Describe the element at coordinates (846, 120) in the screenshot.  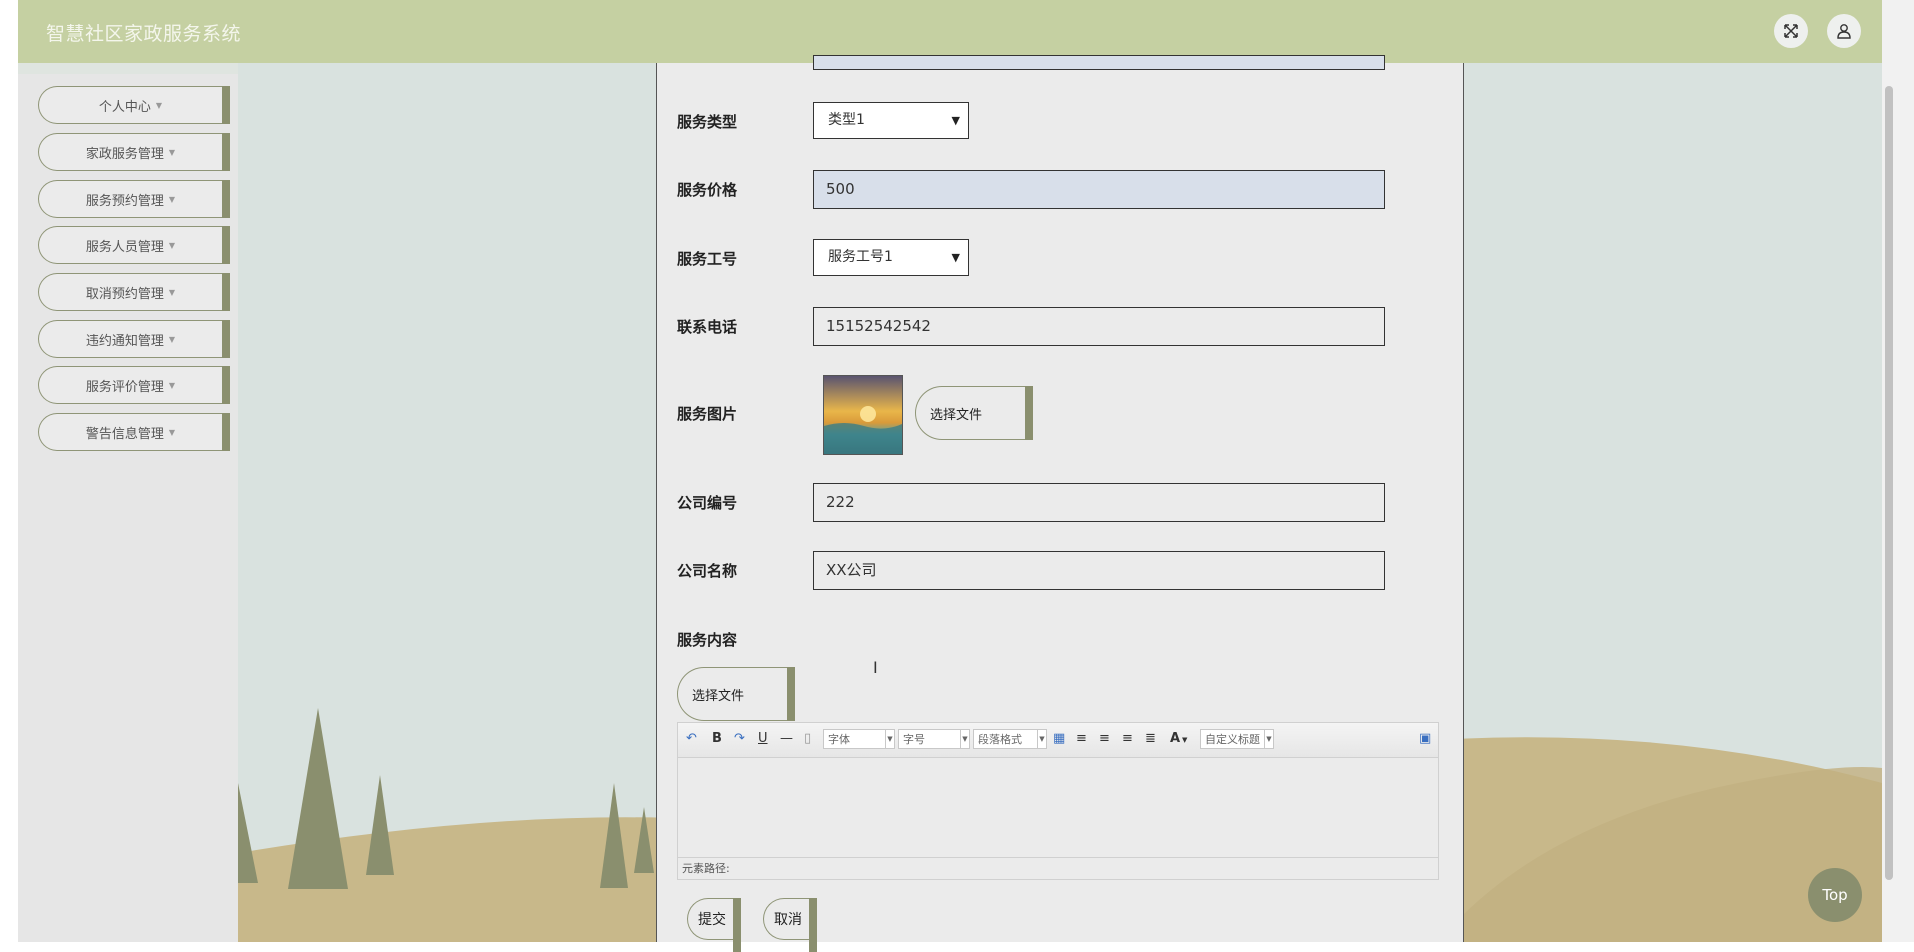
I see `service-type-value: 类型1` at that location.